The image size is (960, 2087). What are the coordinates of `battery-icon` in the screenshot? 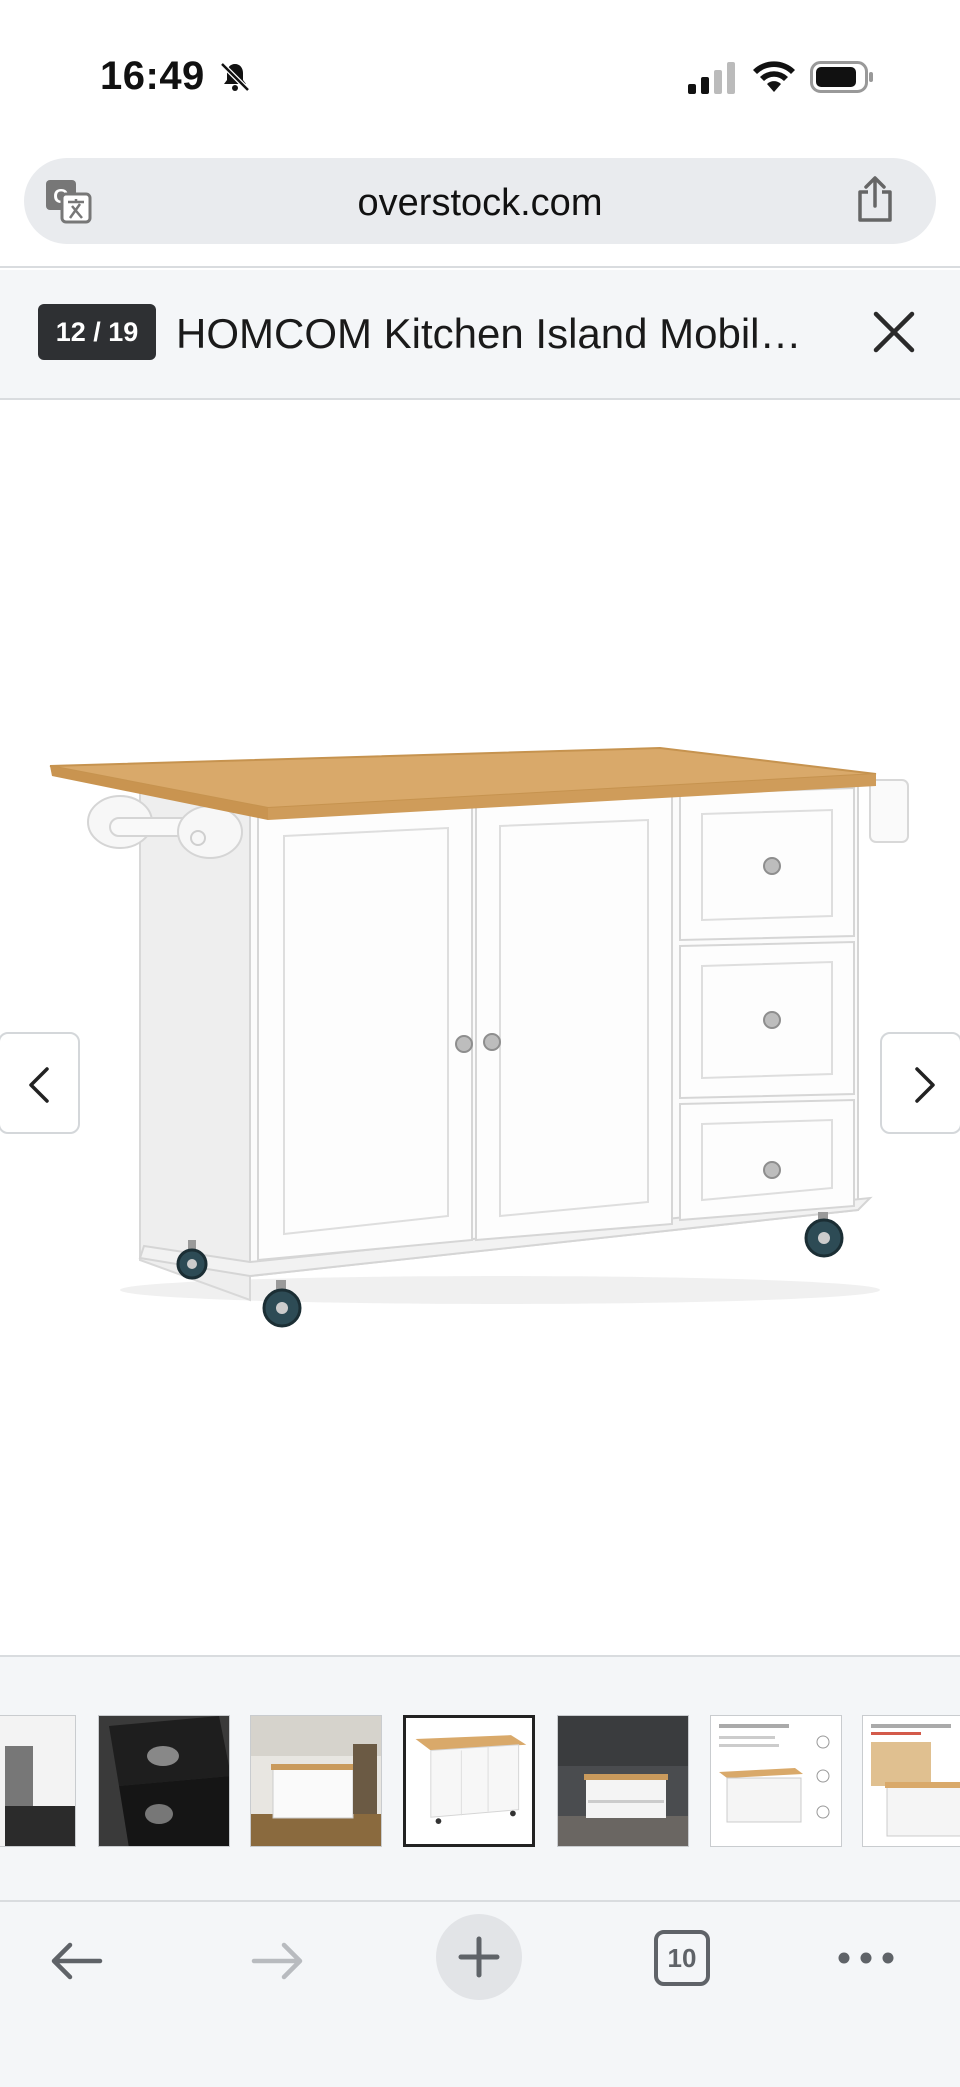 It's located at (841, 77).